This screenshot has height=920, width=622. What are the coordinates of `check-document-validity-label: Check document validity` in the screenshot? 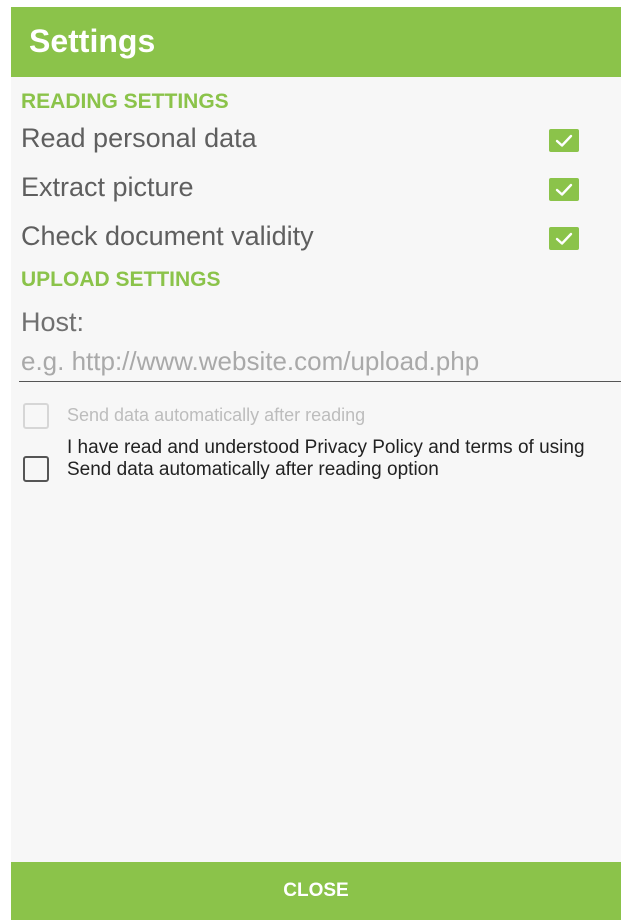 It's located at (167, 236).